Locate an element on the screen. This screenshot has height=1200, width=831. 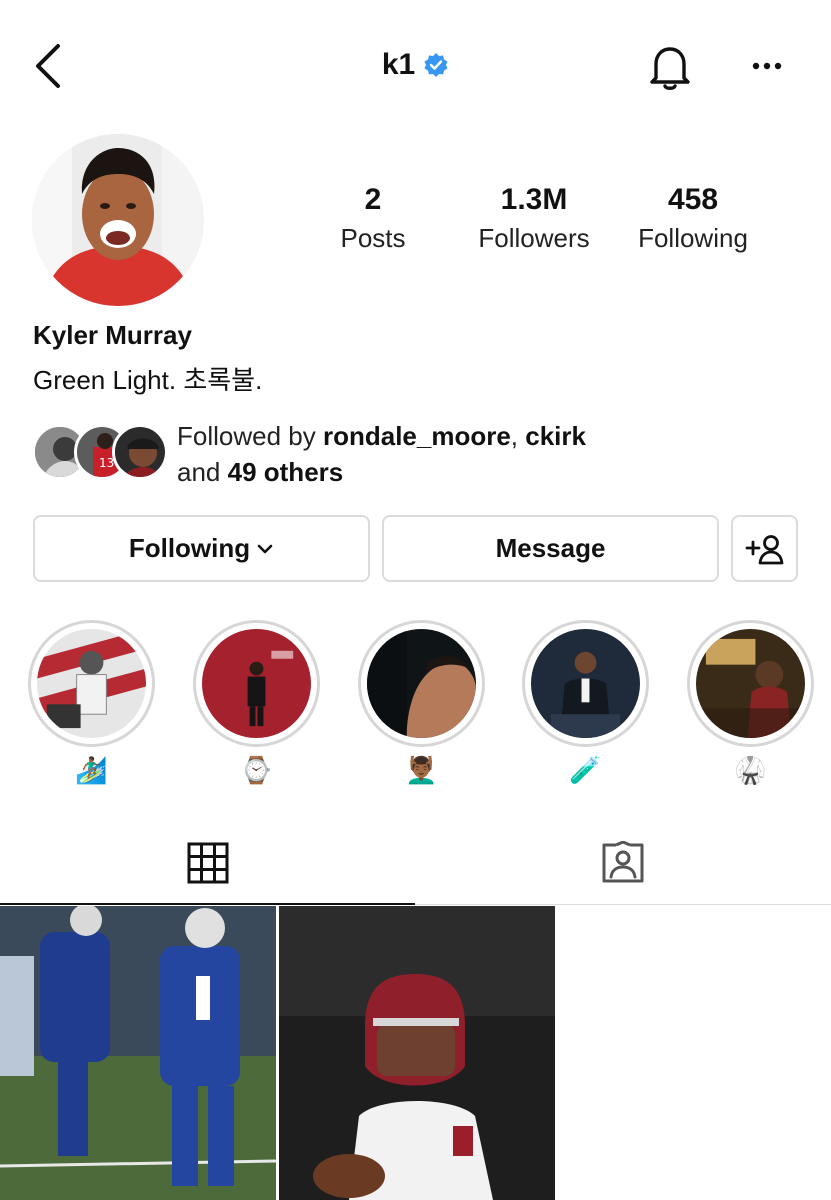
profile-username-header: k1 is located at coordinates (415, 65).